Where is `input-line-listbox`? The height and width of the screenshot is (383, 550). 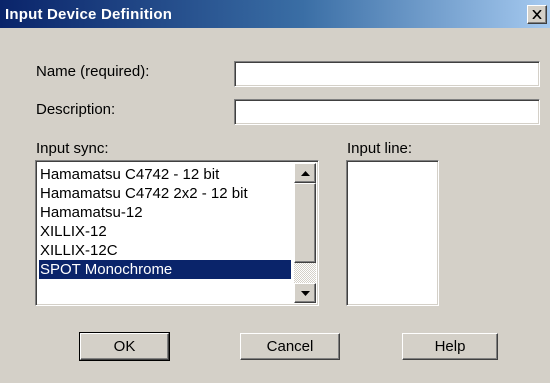 input-line-listbox is located at coordinates (392, 233).